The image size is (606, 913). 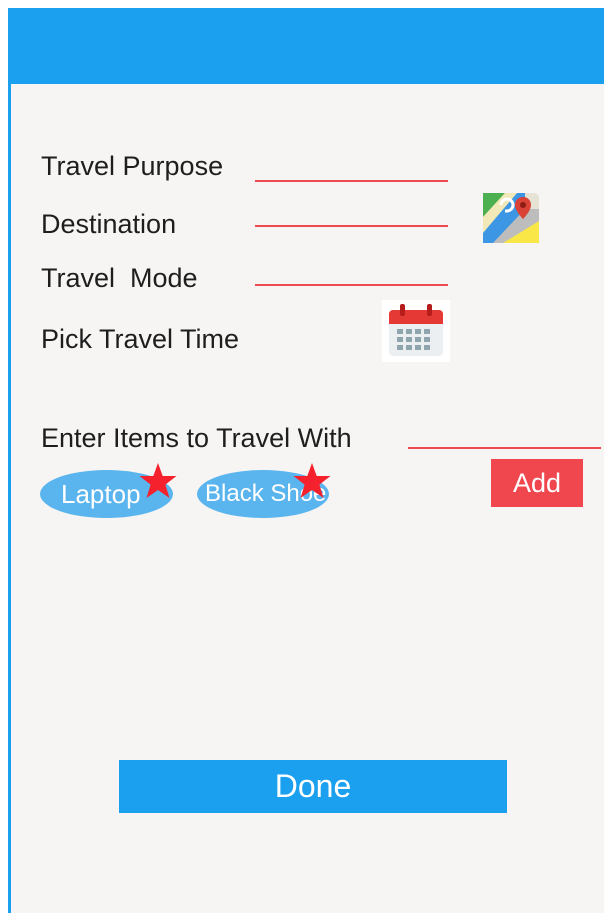 I want to click on travel-mode-underline, so click(x=351, y=285).